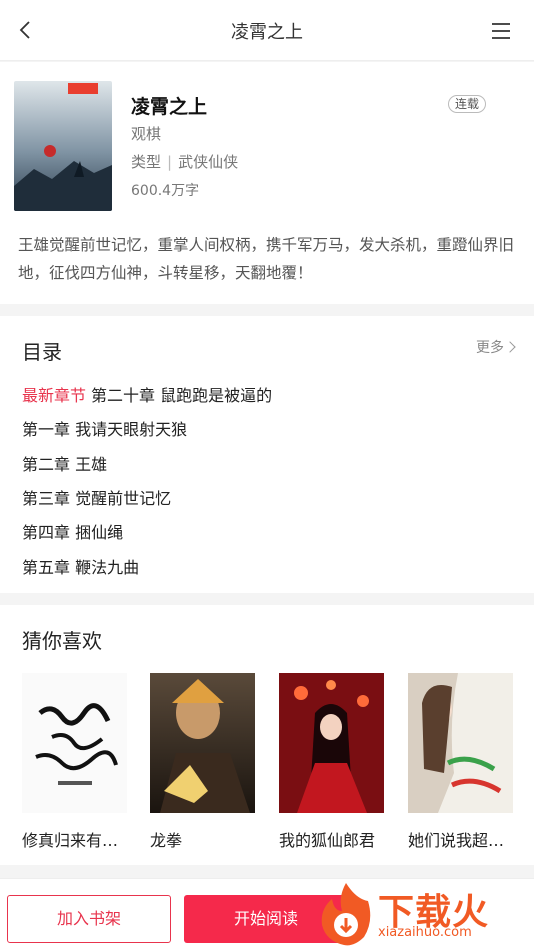 The image size is (534, 949). I want to click on chapter-item: 第五章 鞭法九曲, so click(80, 566).